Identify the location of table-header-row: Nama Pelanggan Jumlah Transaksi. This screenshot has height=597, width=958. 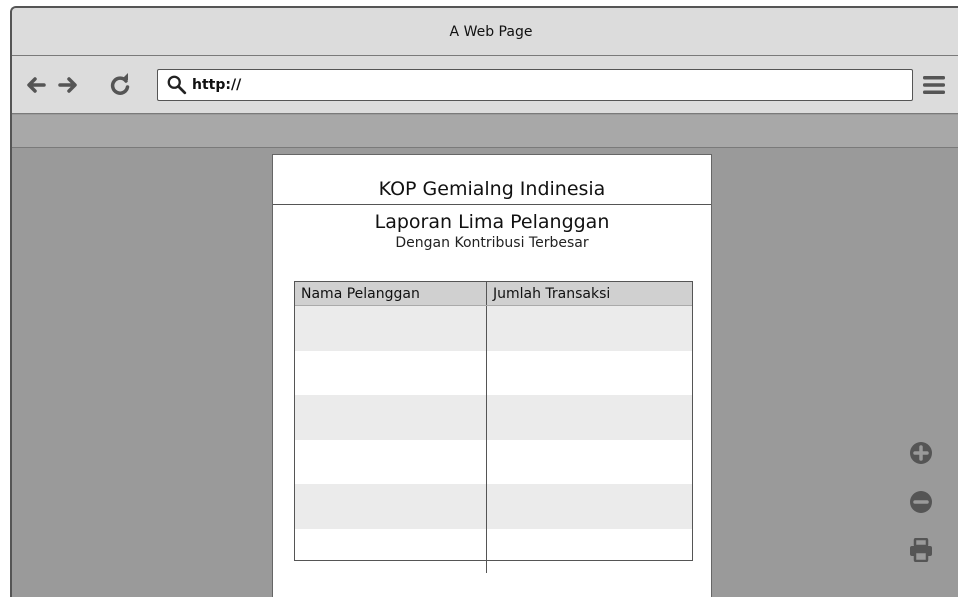
(493, 294).